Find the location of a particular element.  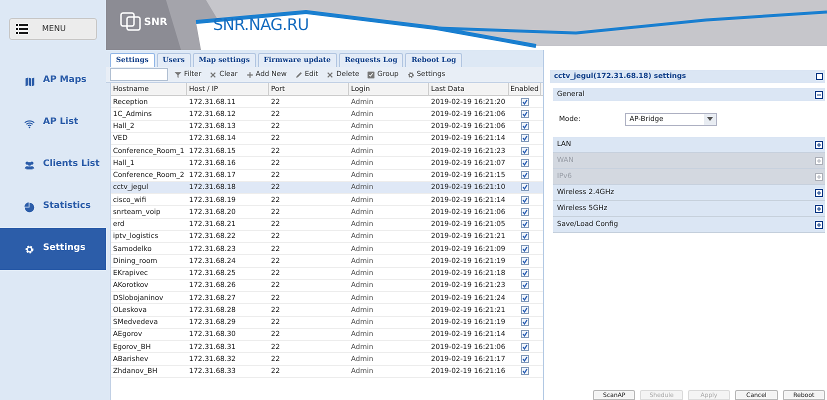

plus-icon is located at coordinates (250, 74).